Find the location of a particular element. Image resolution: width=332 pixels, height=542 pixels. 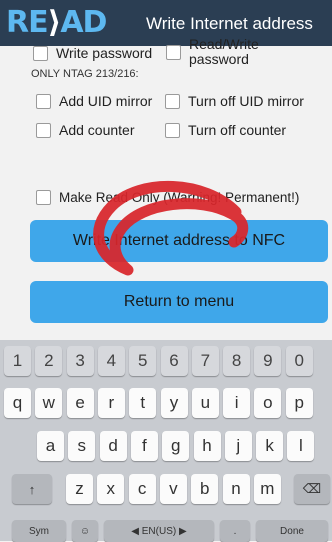

add-uid-mirror-option: Add UID mirror is located at coordinates (94, 101).